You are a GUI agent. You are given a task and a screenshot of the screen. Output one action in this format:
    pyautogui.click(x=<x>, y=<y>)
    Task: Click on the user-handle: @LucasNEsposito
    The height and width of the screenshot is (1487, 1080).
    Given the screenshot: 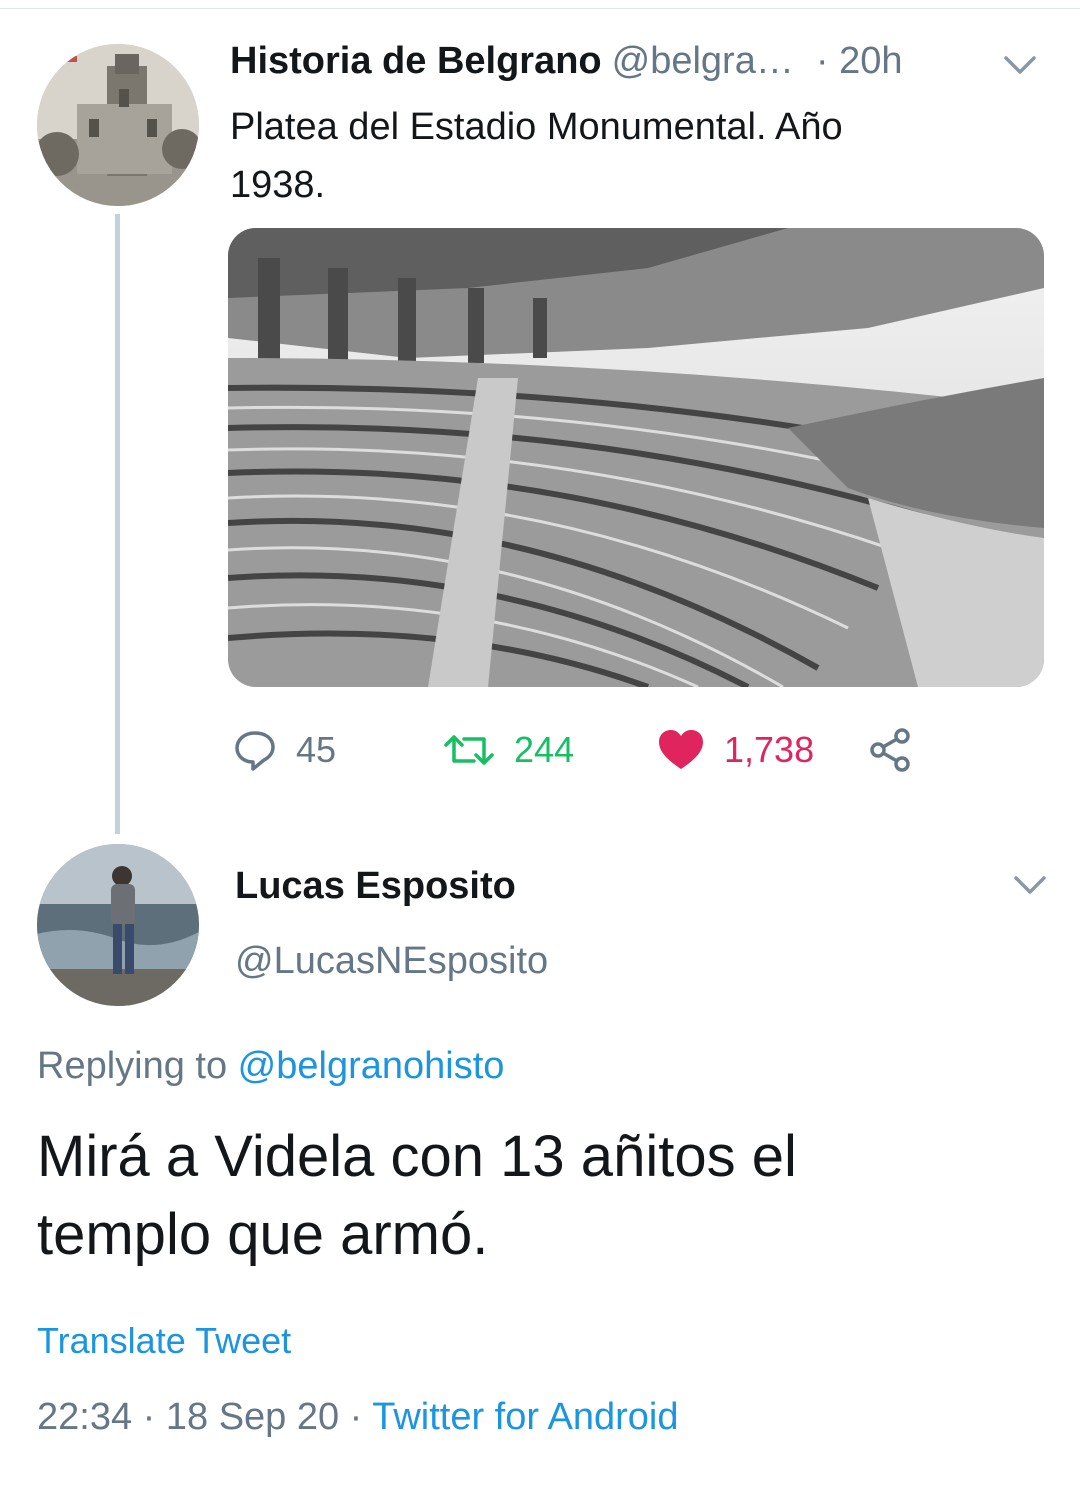 What is the action you would take?
    pyautogui.click(x=391, y=961)
    